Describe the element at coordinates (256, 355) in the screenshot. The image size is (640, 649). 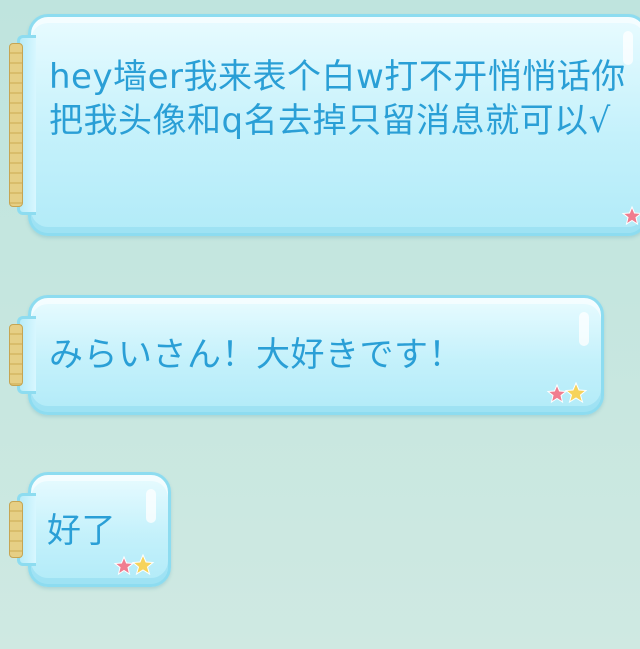
I see `message-text: みらいさん！大好きです！` at that location.